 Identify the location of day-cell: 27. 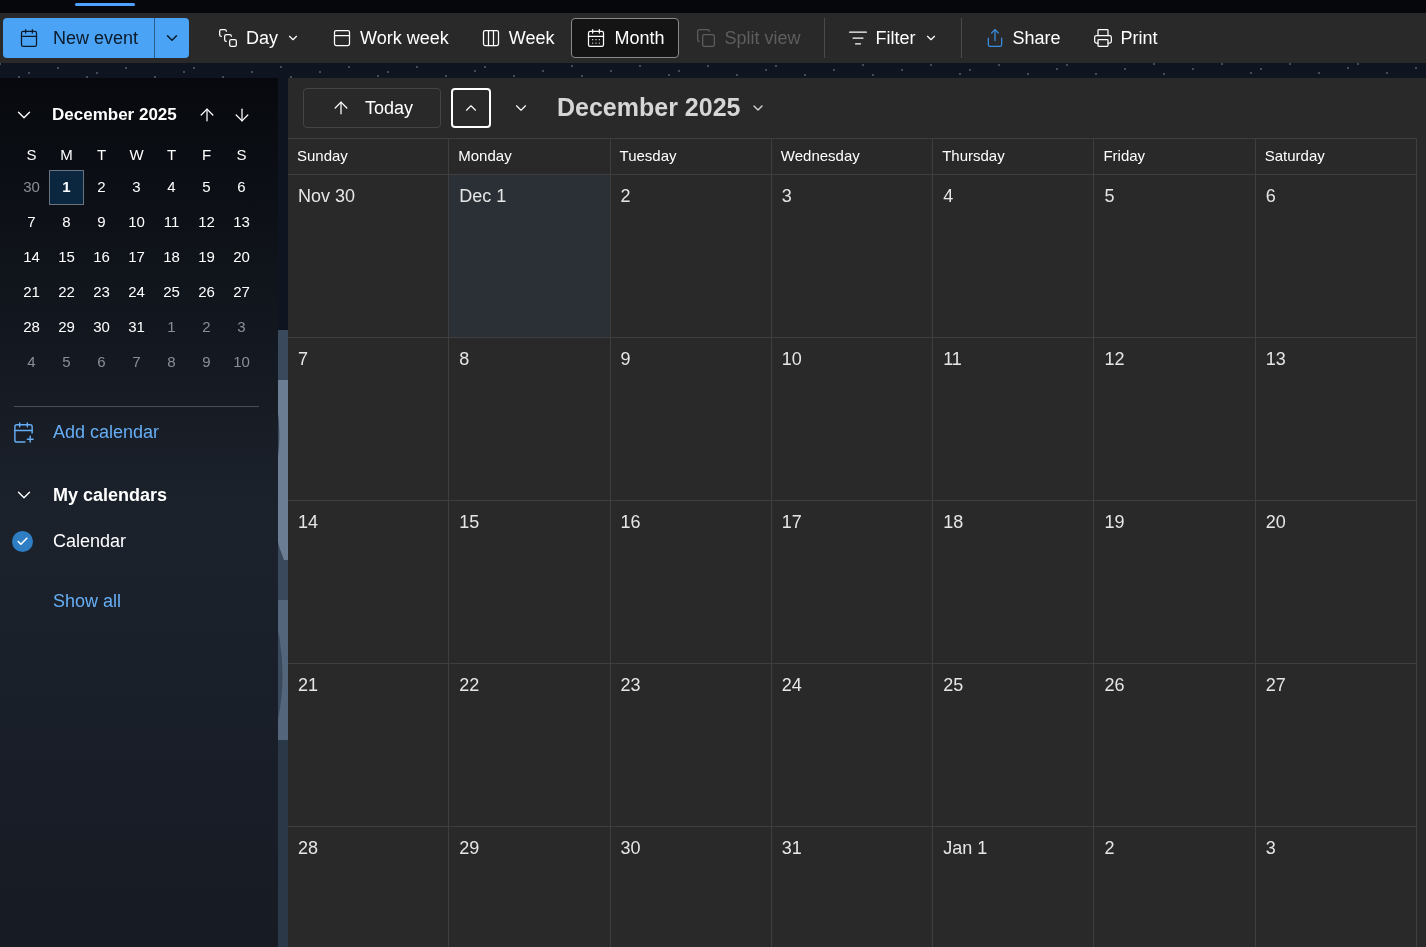
(1336, 745).